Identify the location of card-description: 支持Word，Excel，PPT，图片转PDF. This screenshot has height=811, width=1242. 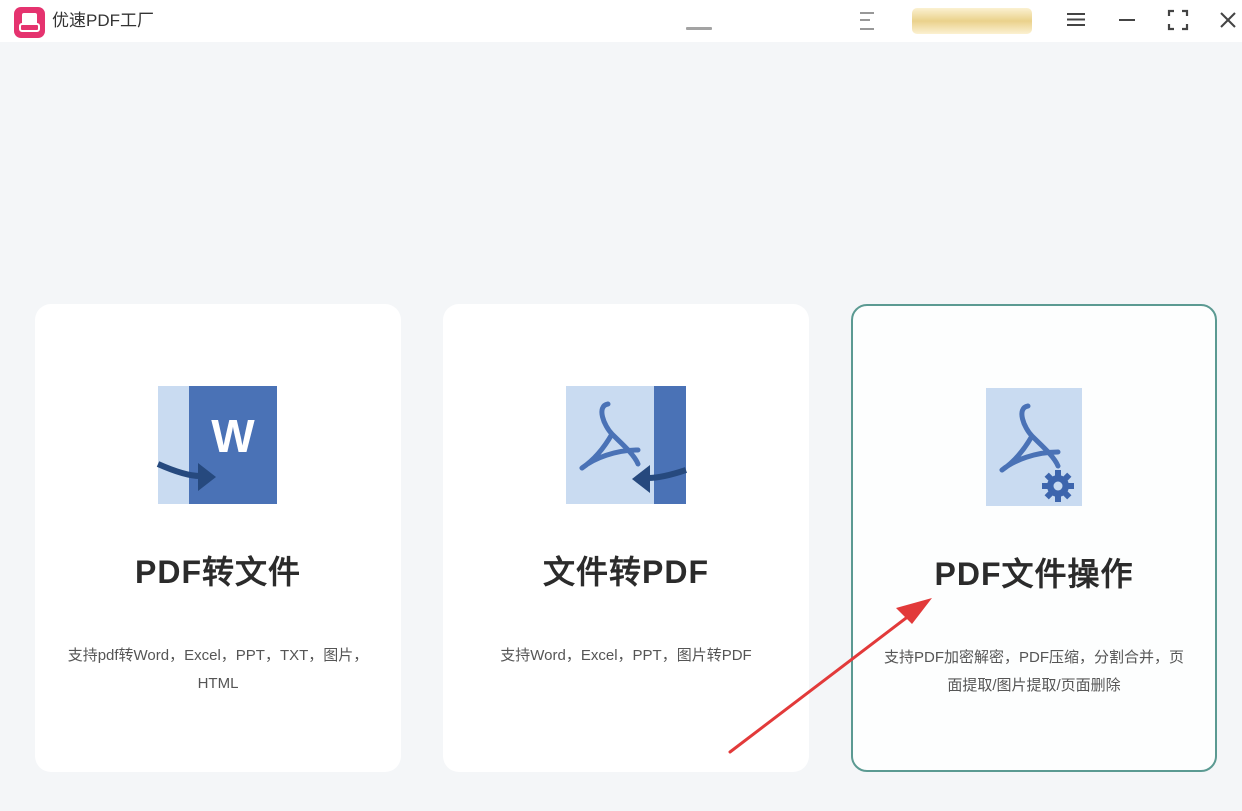
(626, 655).